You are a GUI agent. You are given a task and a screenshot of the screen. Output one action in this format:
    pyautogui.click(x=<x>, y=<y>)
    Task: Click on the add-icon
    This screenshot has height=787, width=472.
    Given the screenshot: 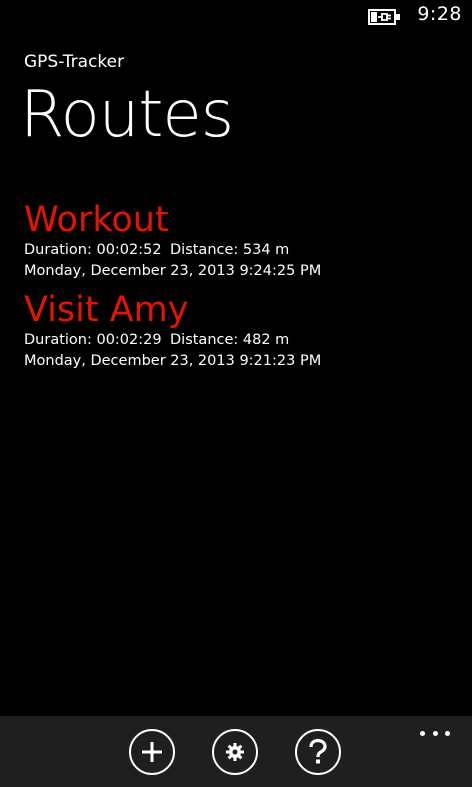 What is the action you would take?
    pyautogui.click(x=152, y=752)
    